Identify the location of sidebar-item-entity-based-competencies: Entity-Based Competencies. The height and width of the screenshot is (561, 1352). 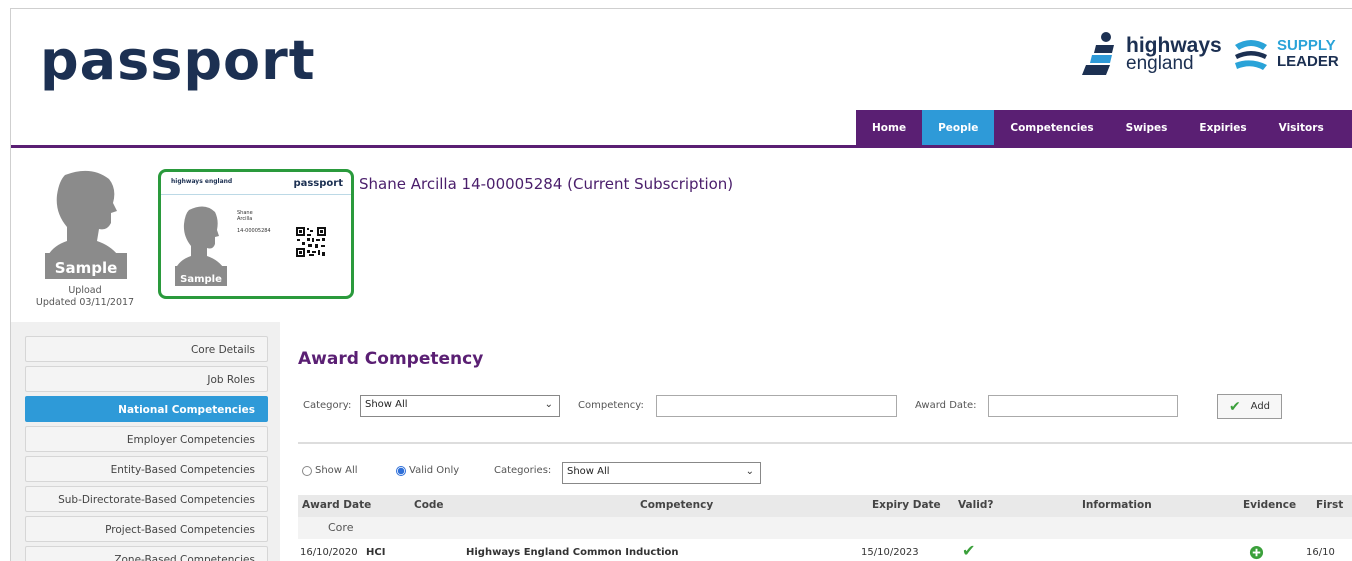
(146, 469).